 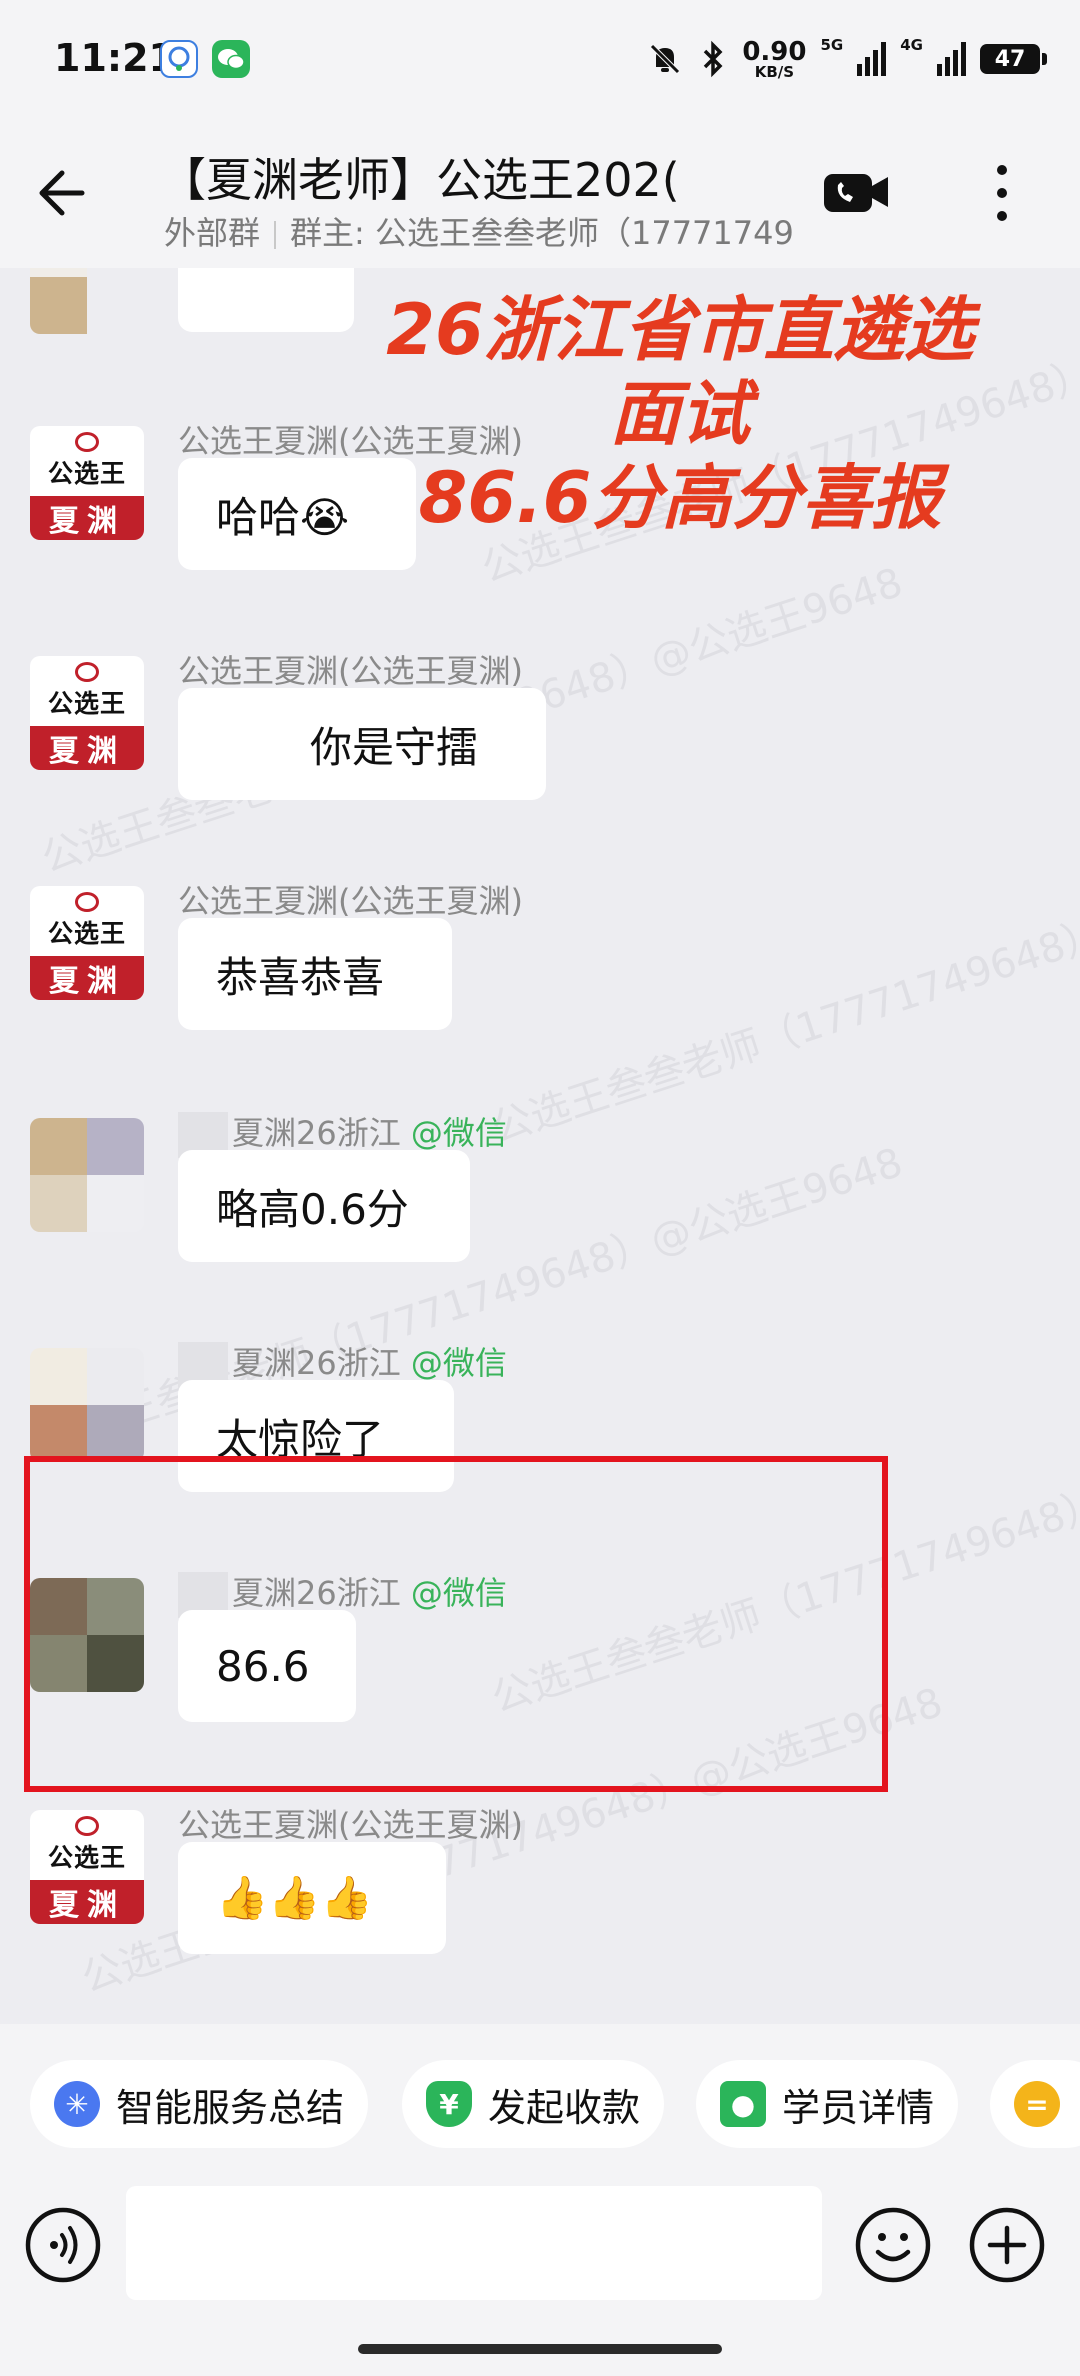 What do you see at coordinates (449, 2104) in the screenshot?
I see `yuan-shield-icon: ¥` at bounding box center [449, 2104].